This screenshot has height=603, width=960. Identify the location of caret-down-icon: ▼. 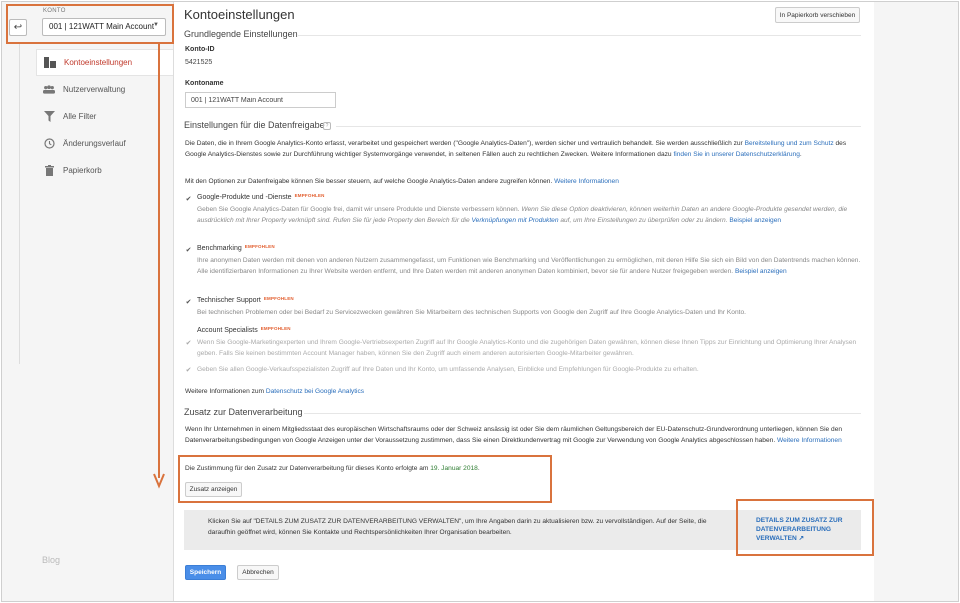
(156, 25).